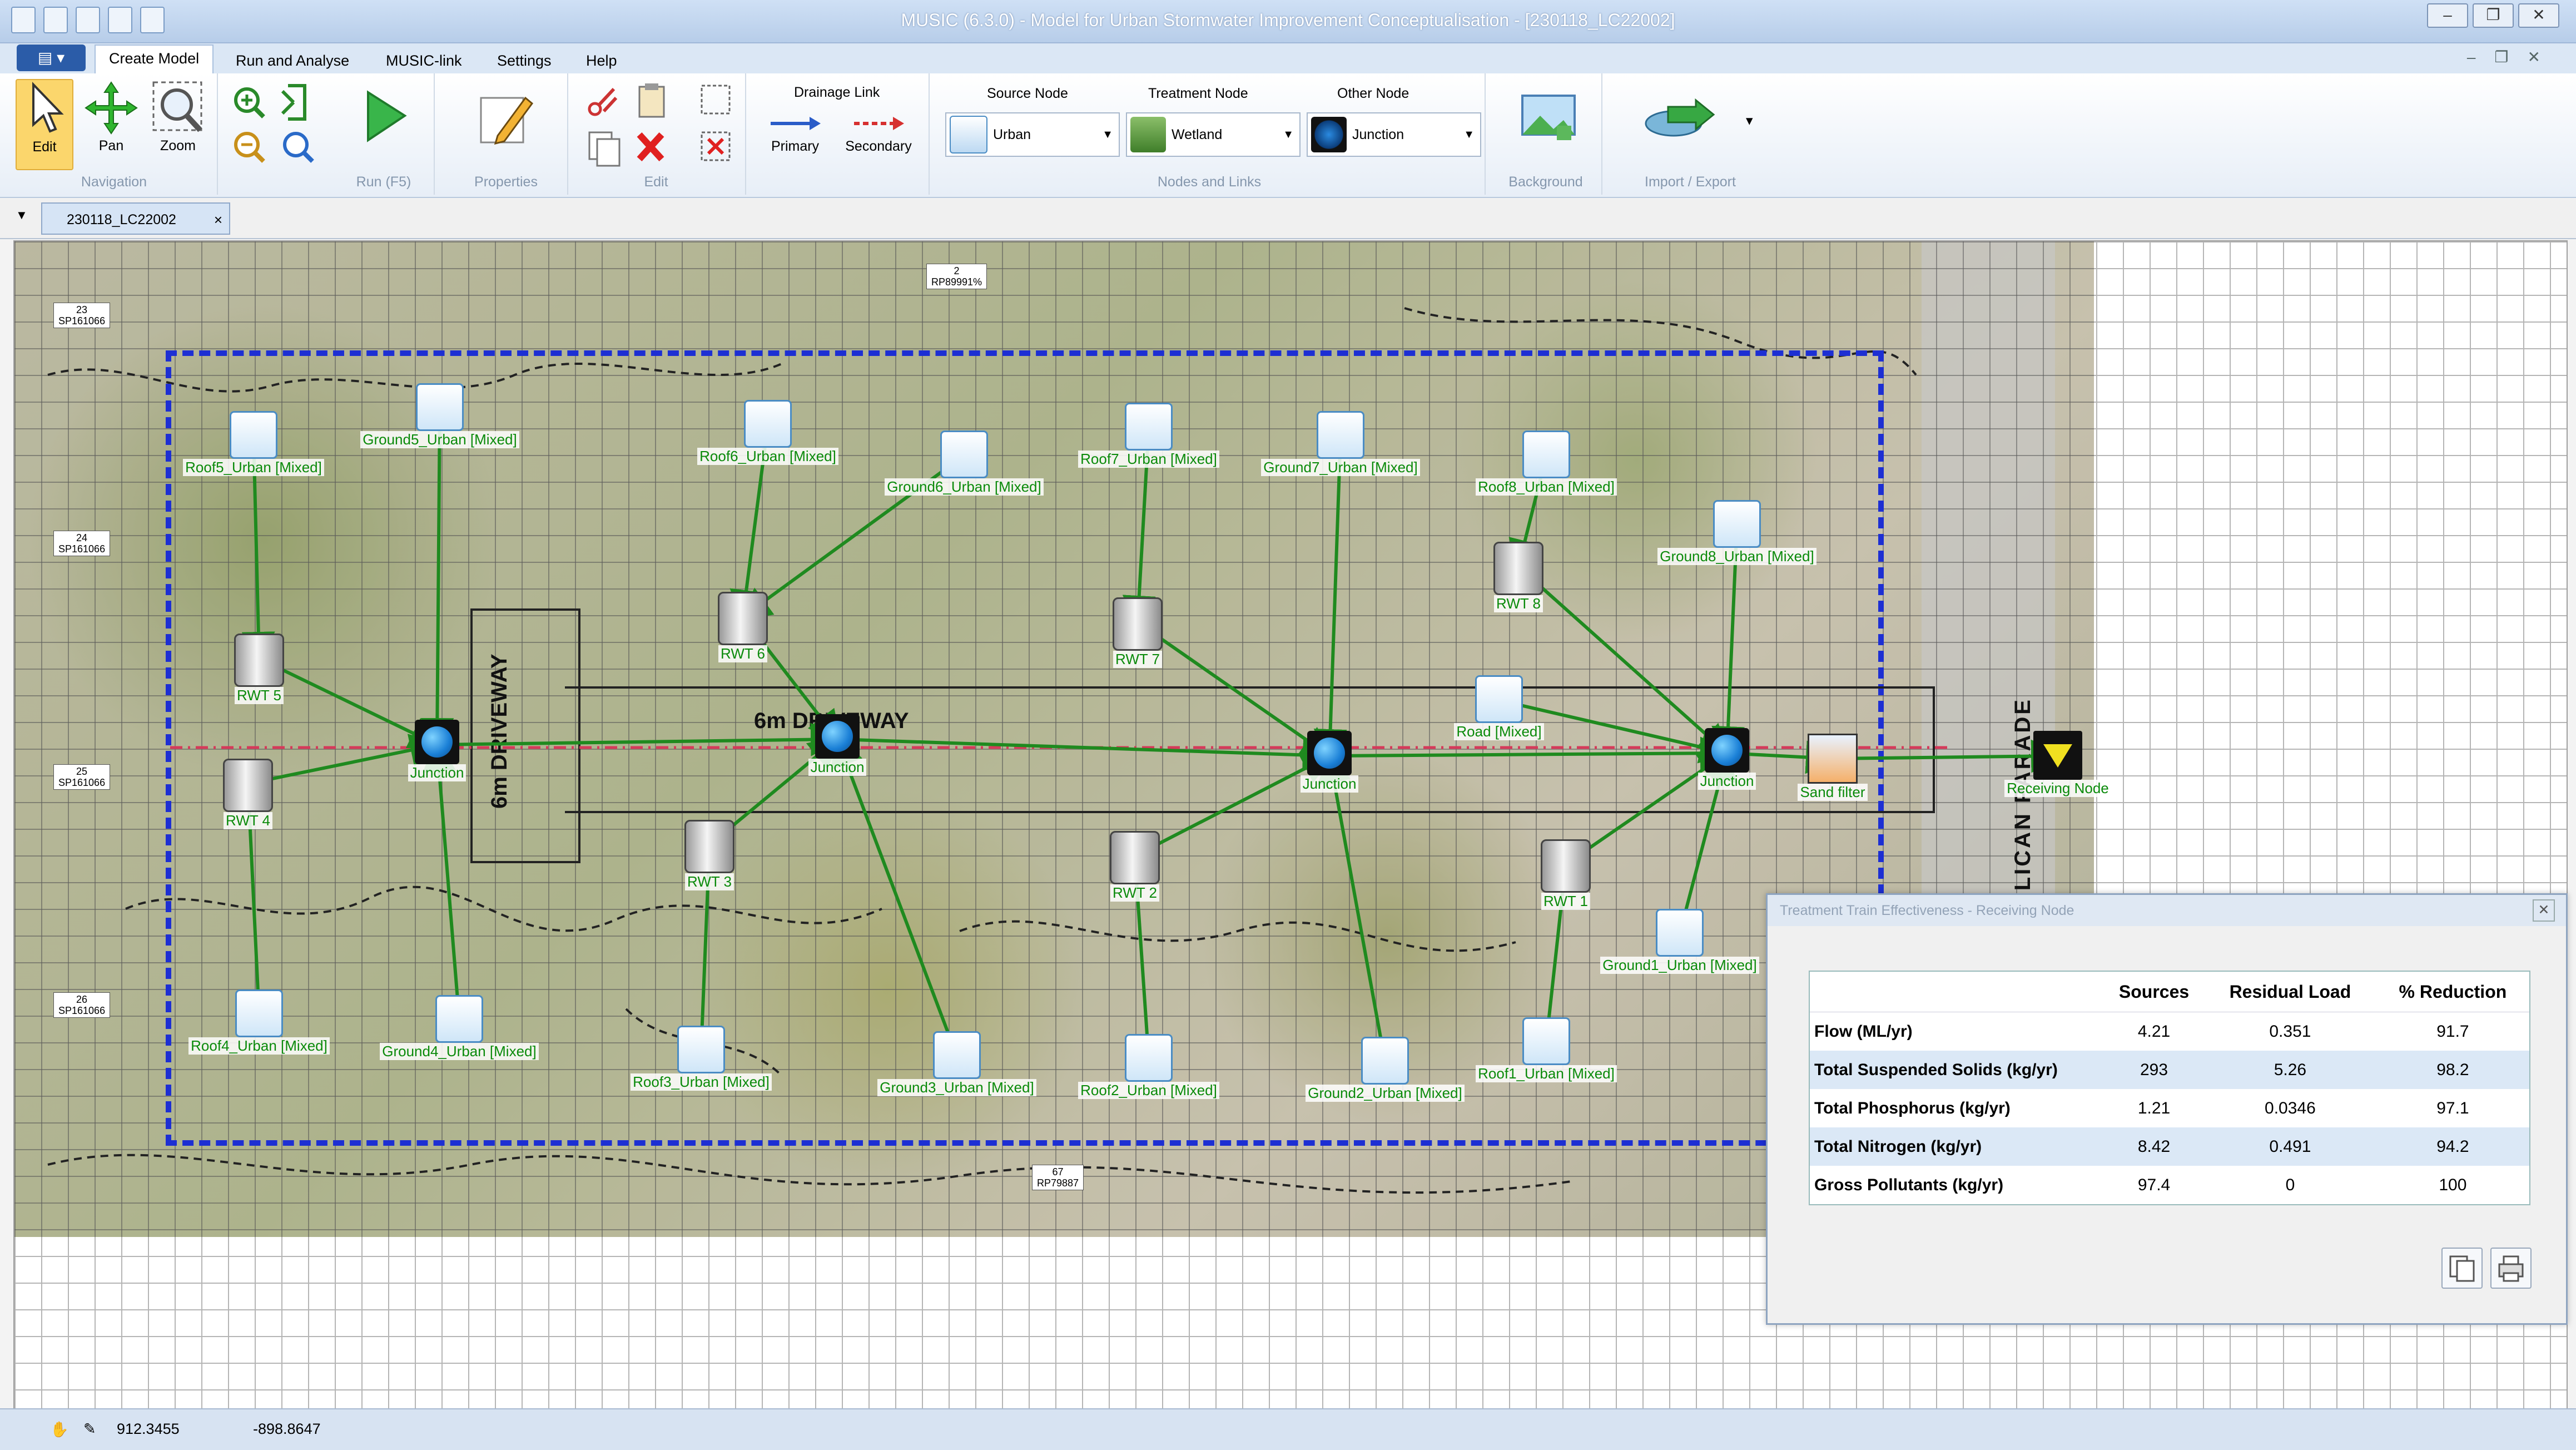 The width and height of the screenshot is (2576, 1450). I want to click on node-ground8: Ground8_Urban [Mixed], so click(1737, 532).